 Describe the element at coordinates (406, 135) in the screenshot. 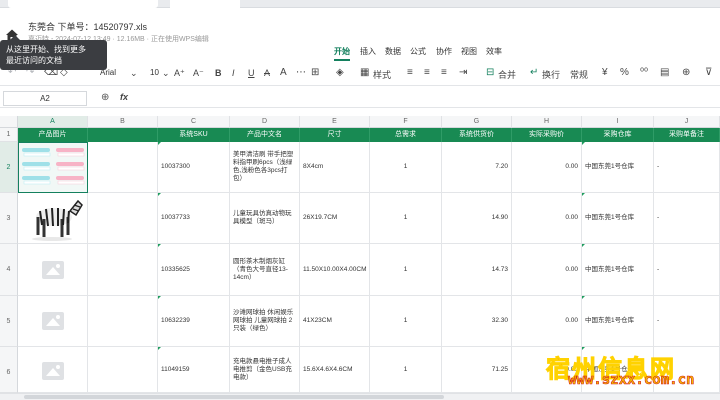

I see `header-total-demand: 总需求` at that location.